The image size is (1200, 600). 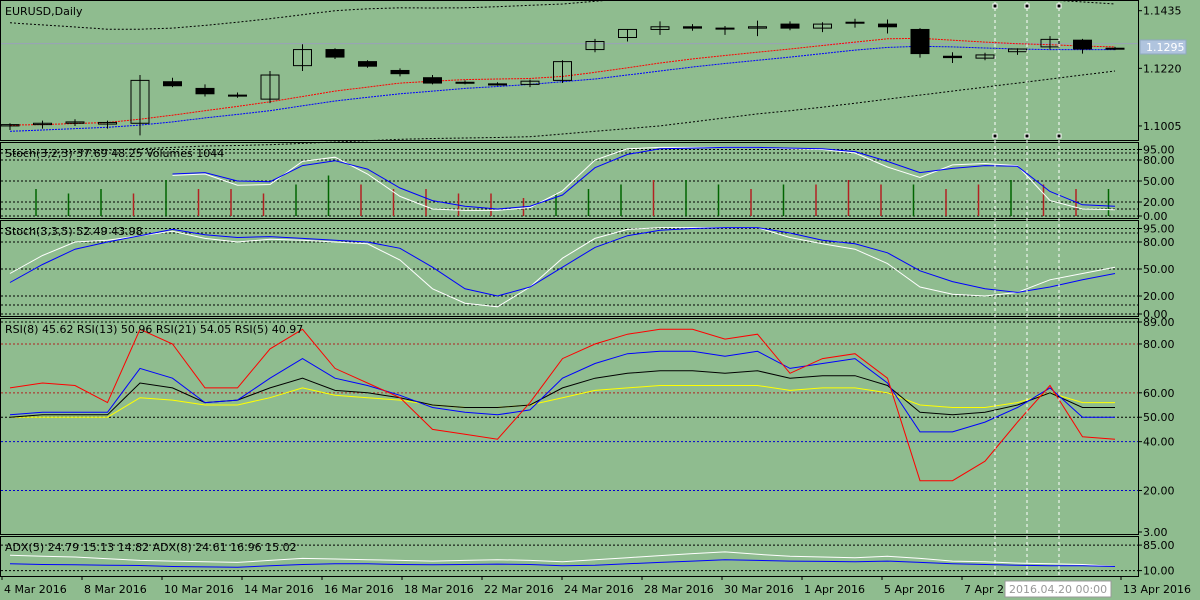 I want to click on y-tick-label: 95.00, so click(x=1159, y=229).